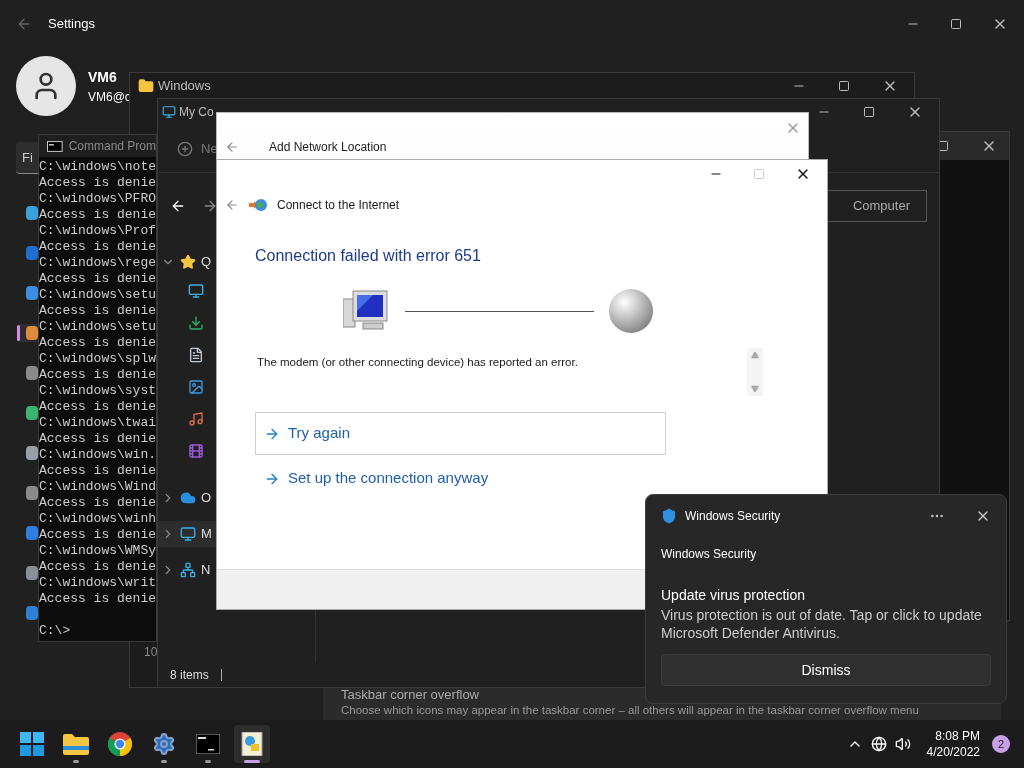 This screenshot has height=768, width=1024. What do you see at coordinates (97, 167) in the screenshot?
I see `terminal-line: C:\windows\note` at bounding box center [97, 167].